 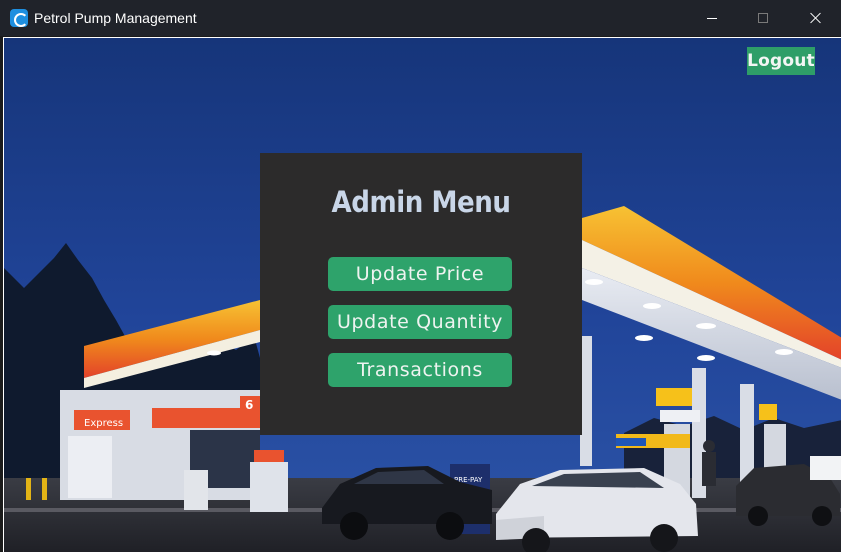 I want to click on close-button, so click(x=815, y=18).